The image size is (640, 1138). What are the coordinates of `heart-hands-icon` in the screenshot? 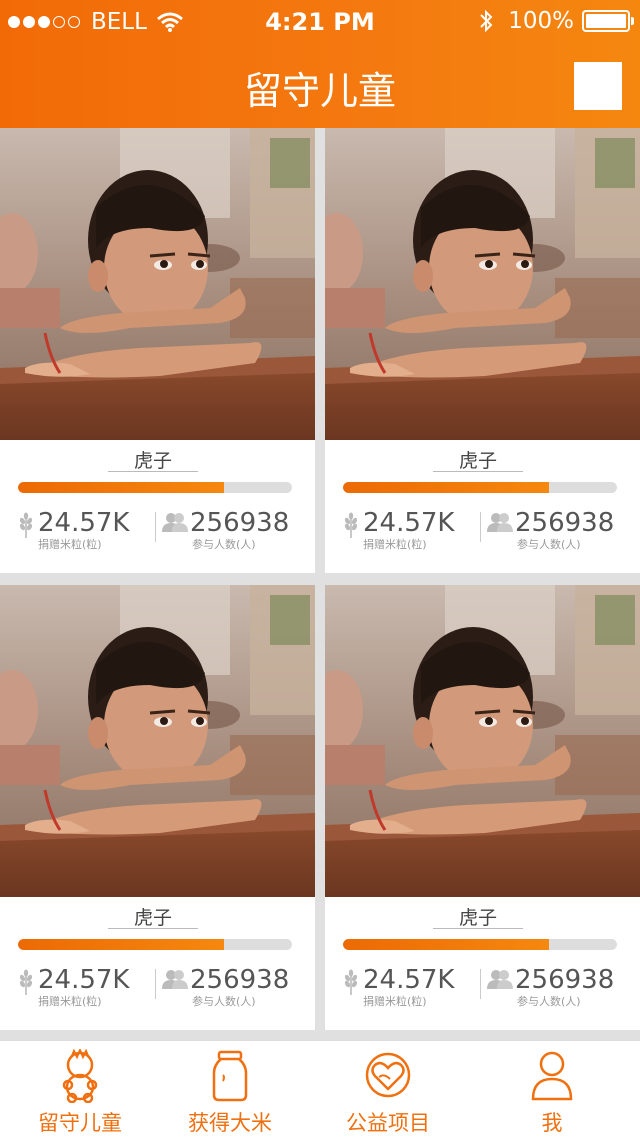 It's located at (388, 1078).